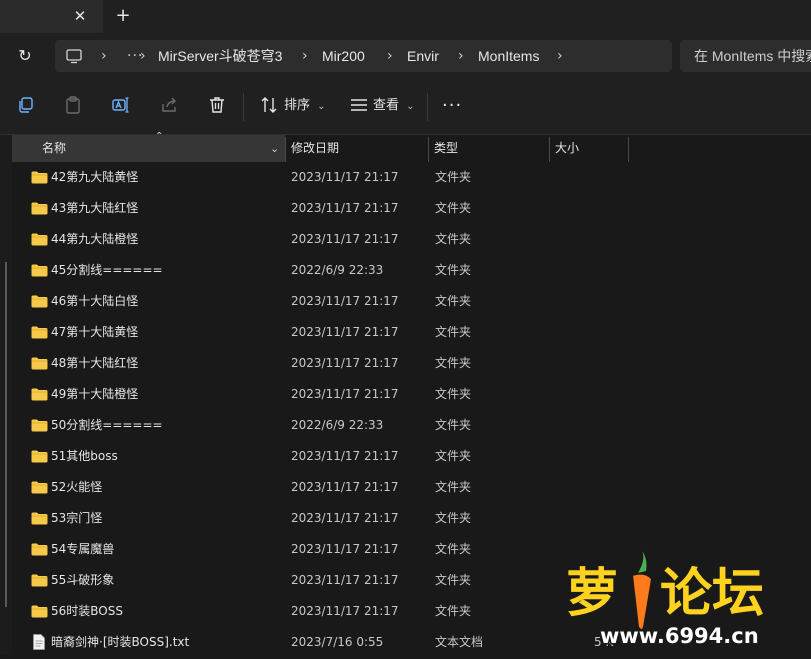  I want to click on delete-icon, so click(218, 106).